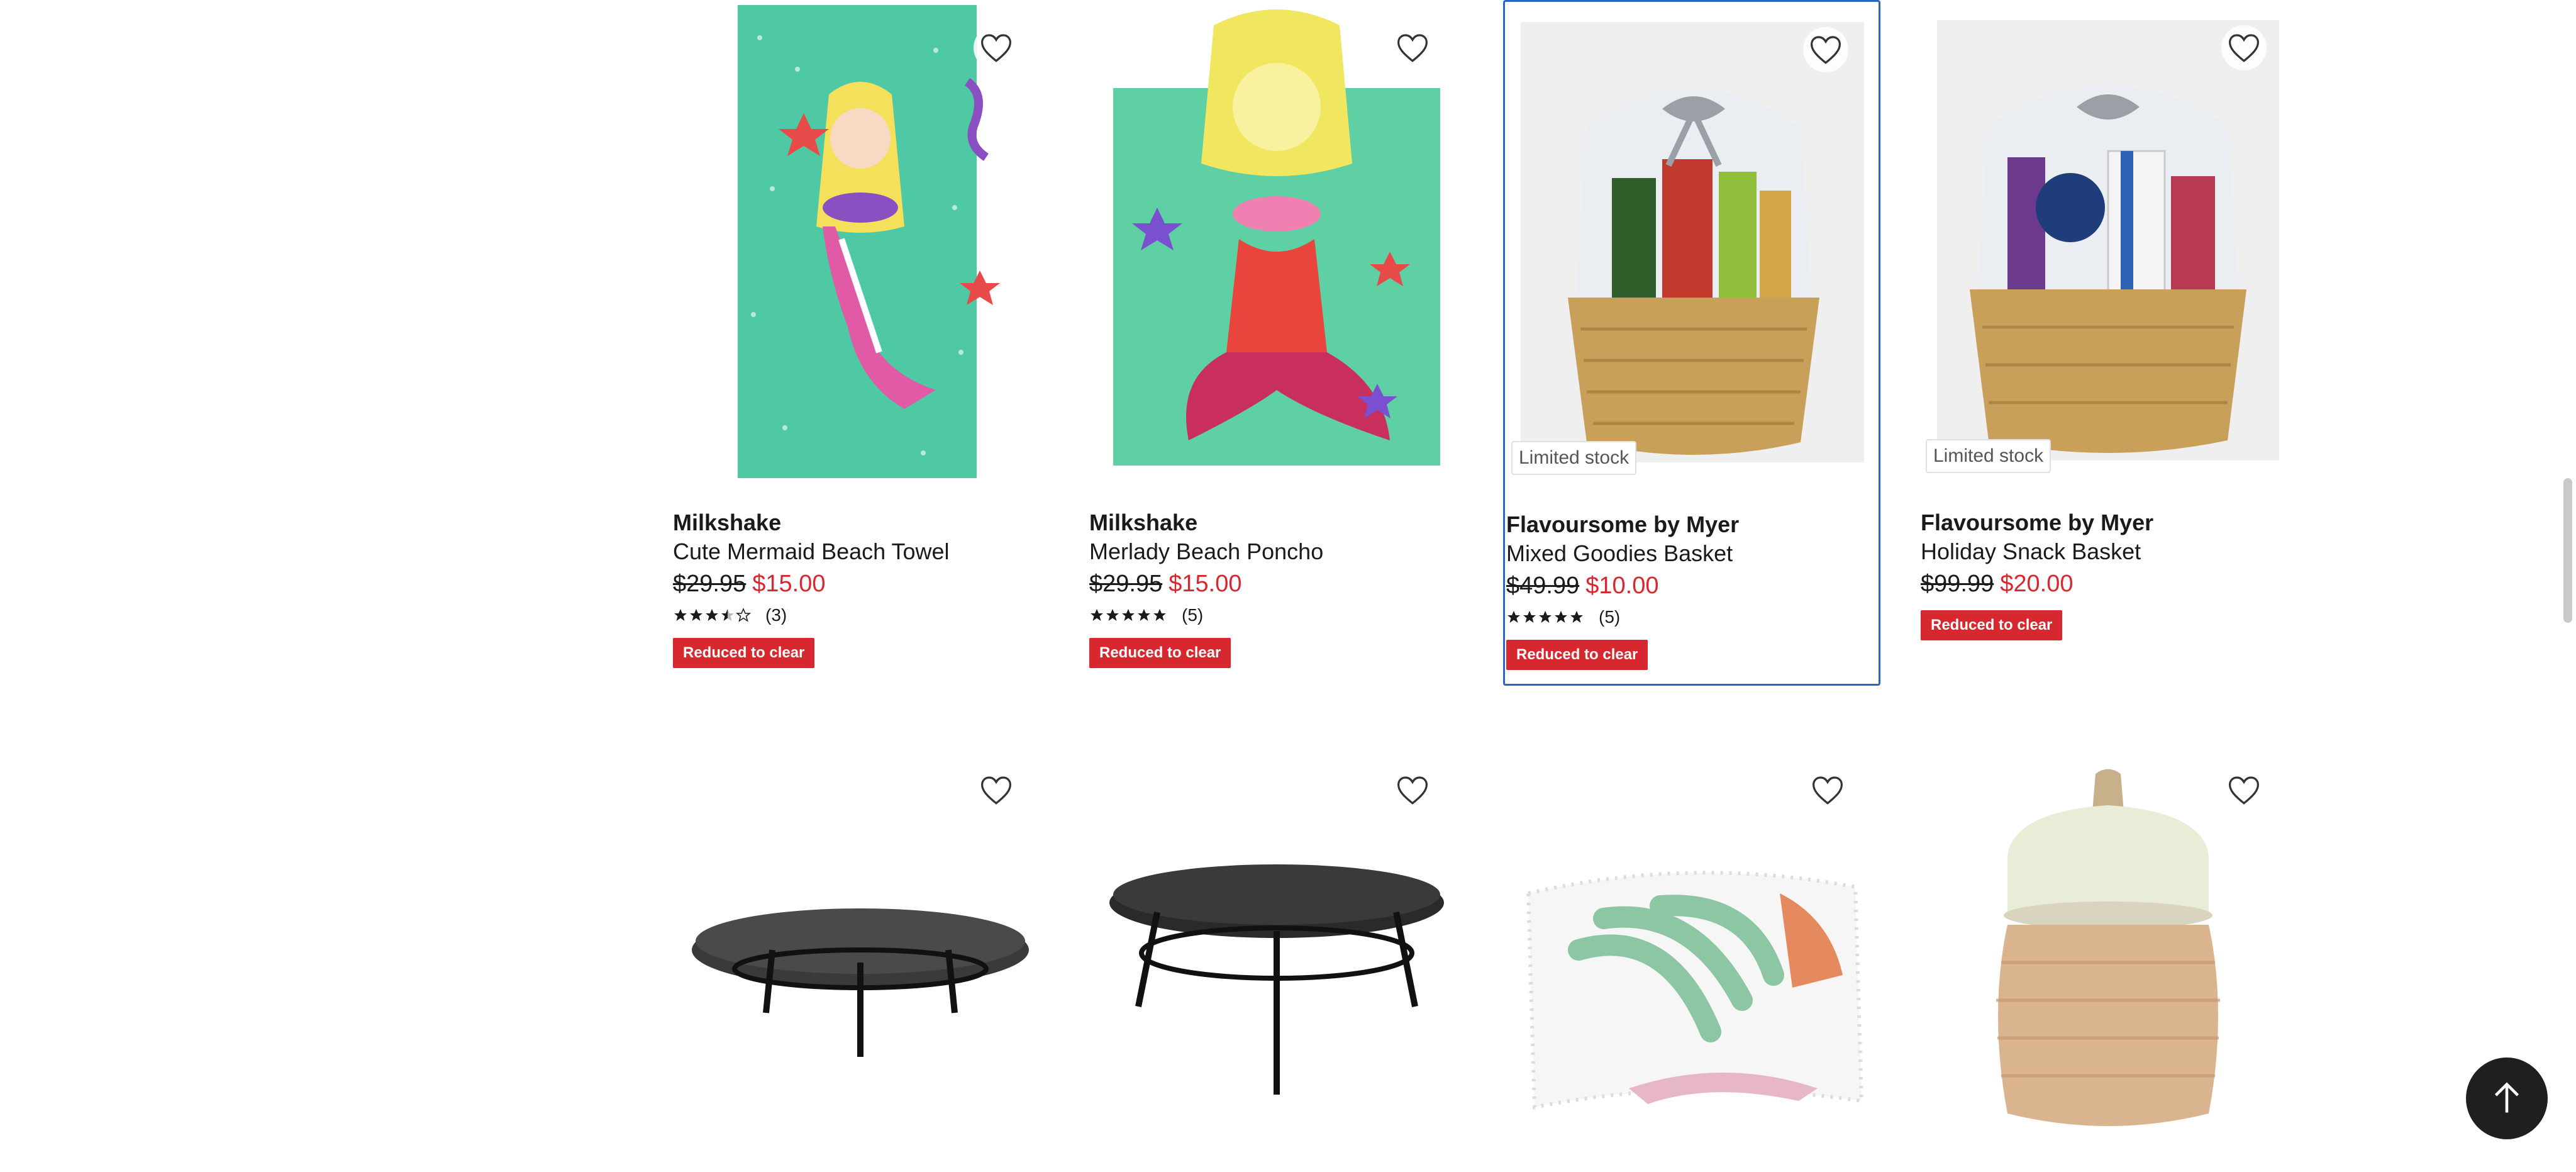  Describe the element at coordinates (2106, 583) in the screenshot. I see `price-block: $99.99 $20.00` at that location.